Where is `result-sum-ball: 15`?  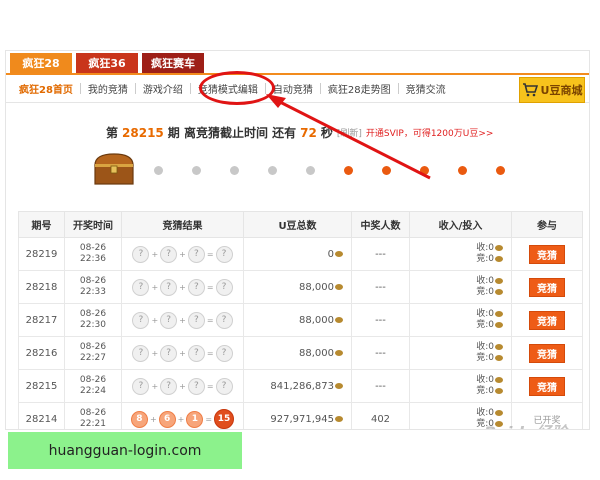
result-sum-ball: 15 is located at coordinates (224, 419).